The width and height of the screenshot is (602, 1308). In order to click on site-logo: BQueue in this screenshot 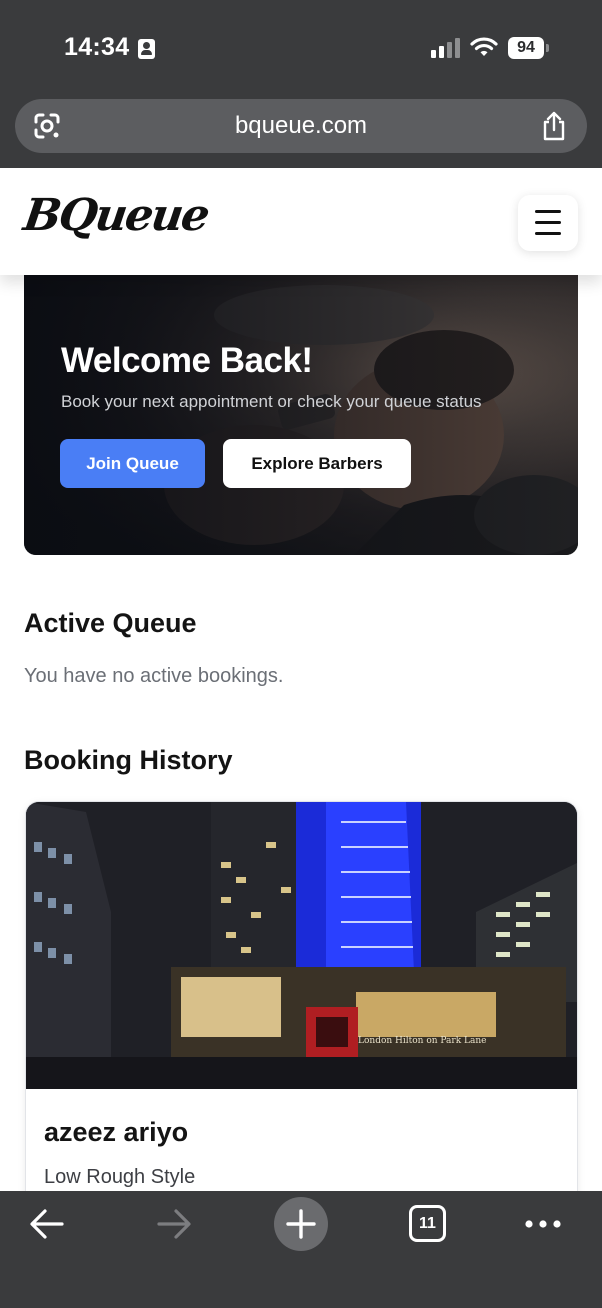, I will do `click(115, 215)`.